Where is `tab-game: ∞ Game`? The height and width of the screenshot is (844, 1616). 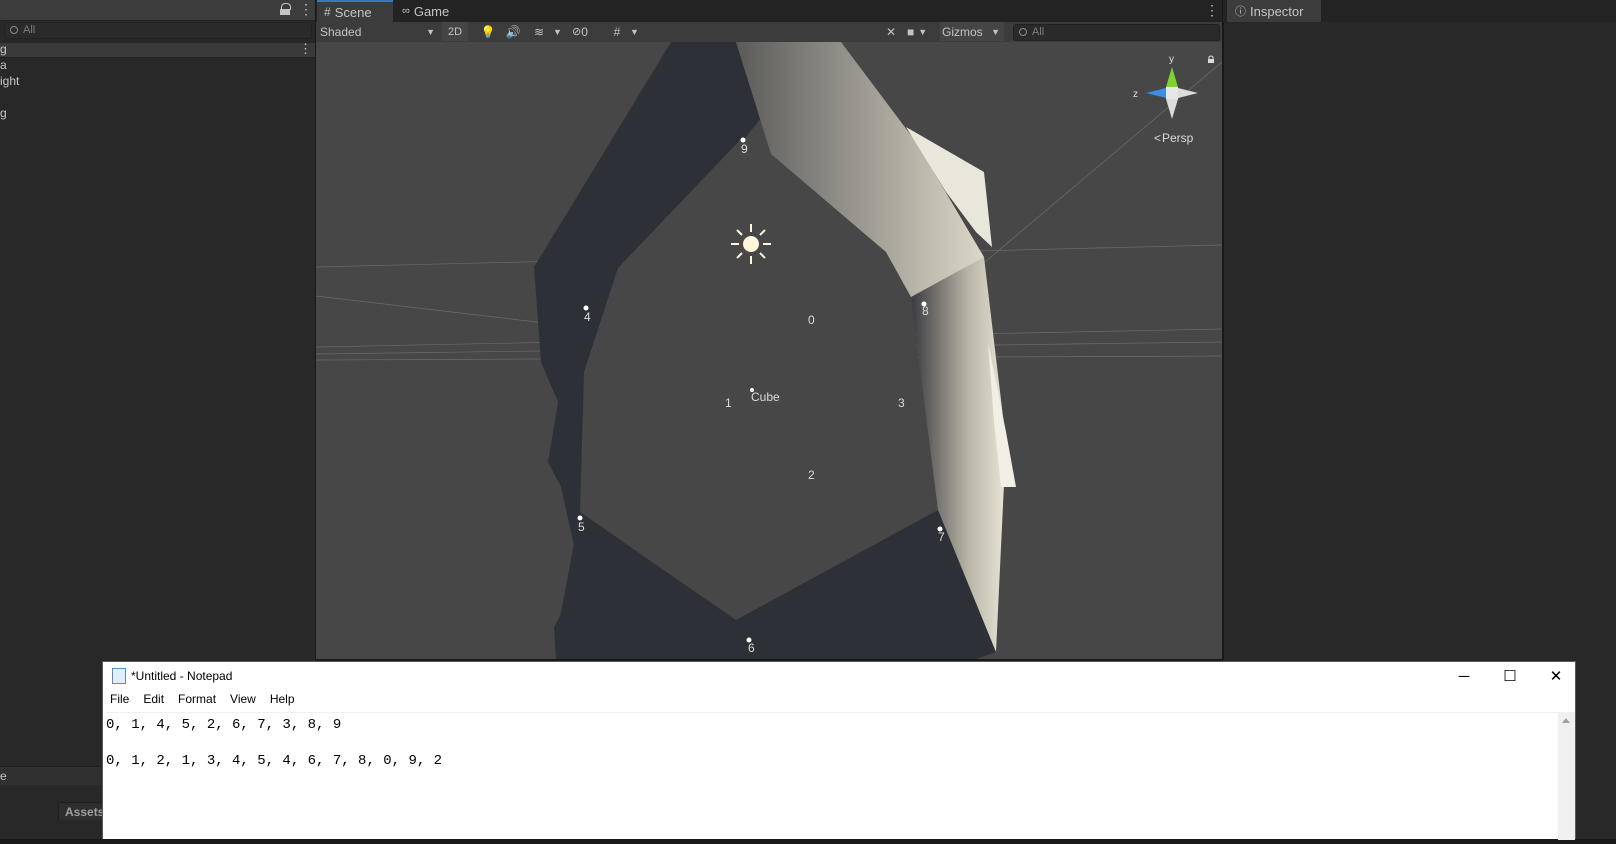
tab-game: ∞ Game is located at coordinates (424, 11).